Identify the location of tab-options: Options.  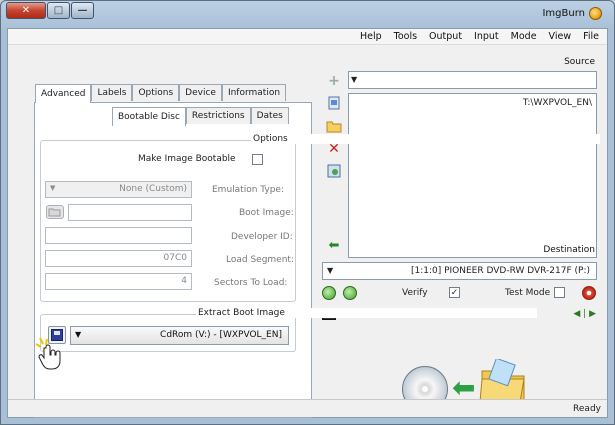
(156, 92).